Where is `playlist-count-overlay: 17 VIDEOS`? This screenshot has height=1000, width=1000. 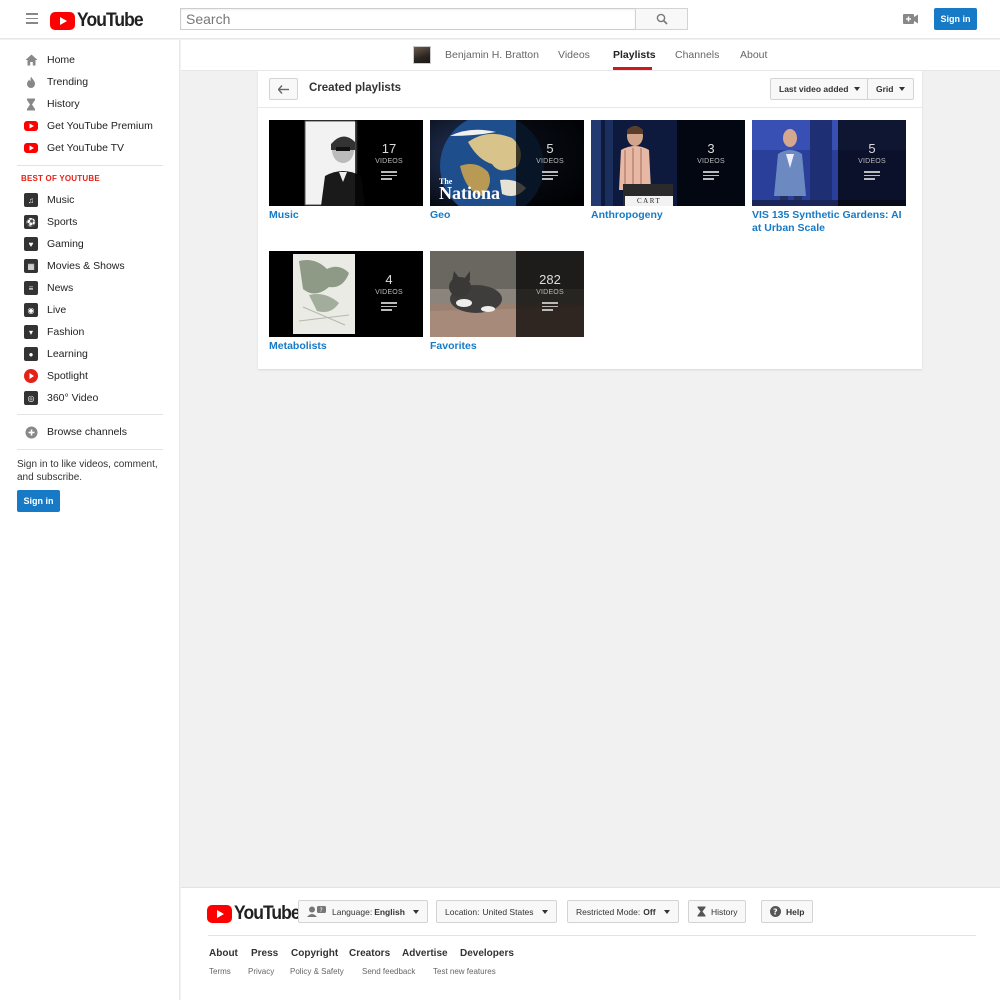 playlist-count-overlay: 17 VIDEOS is located at coordinates (389, 163).